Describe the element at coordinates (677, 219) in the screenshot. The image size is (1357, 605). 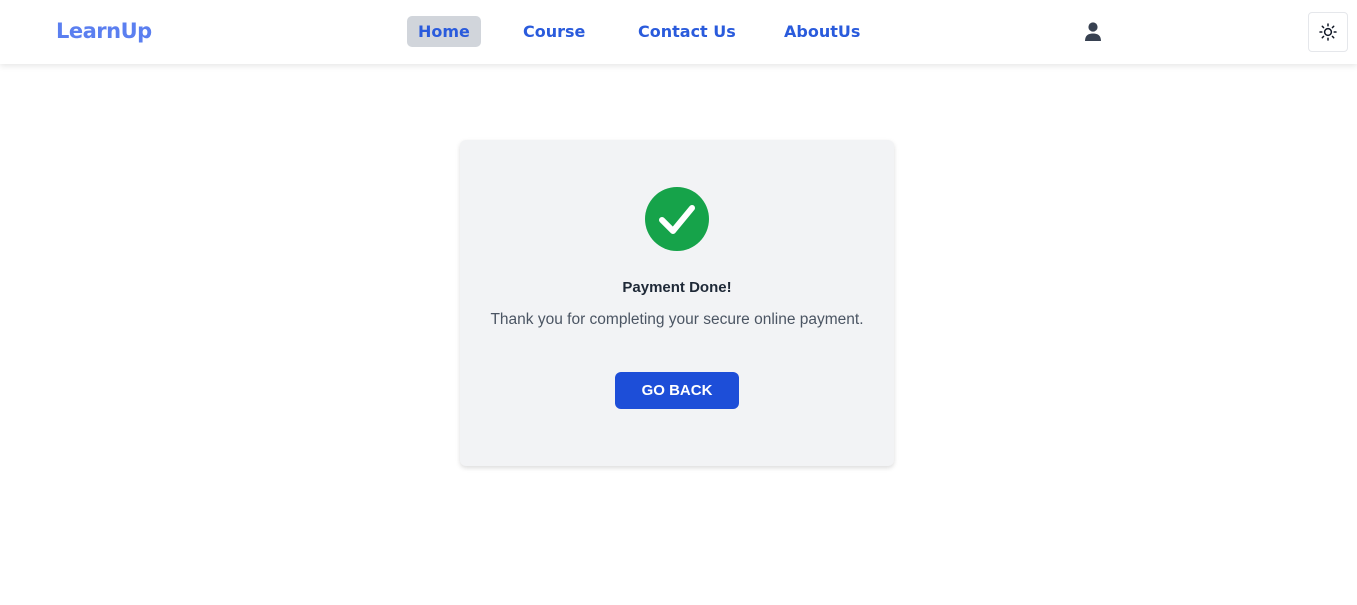
I see `check-circle-icon` at that location.